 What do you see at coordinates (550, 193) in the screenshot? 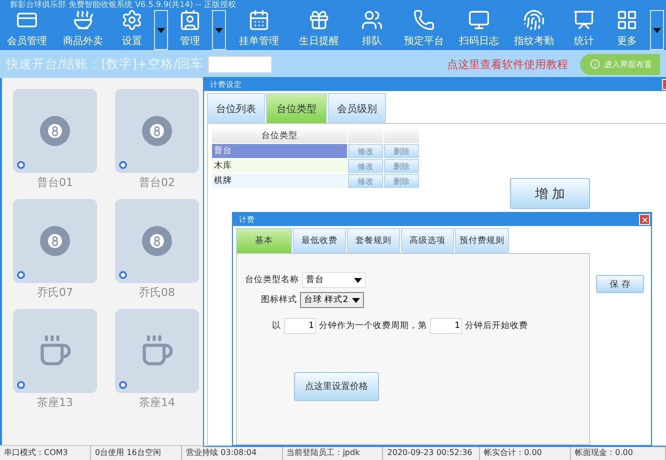
I see `add-button: 增 加` at bounding box center [550, 193].